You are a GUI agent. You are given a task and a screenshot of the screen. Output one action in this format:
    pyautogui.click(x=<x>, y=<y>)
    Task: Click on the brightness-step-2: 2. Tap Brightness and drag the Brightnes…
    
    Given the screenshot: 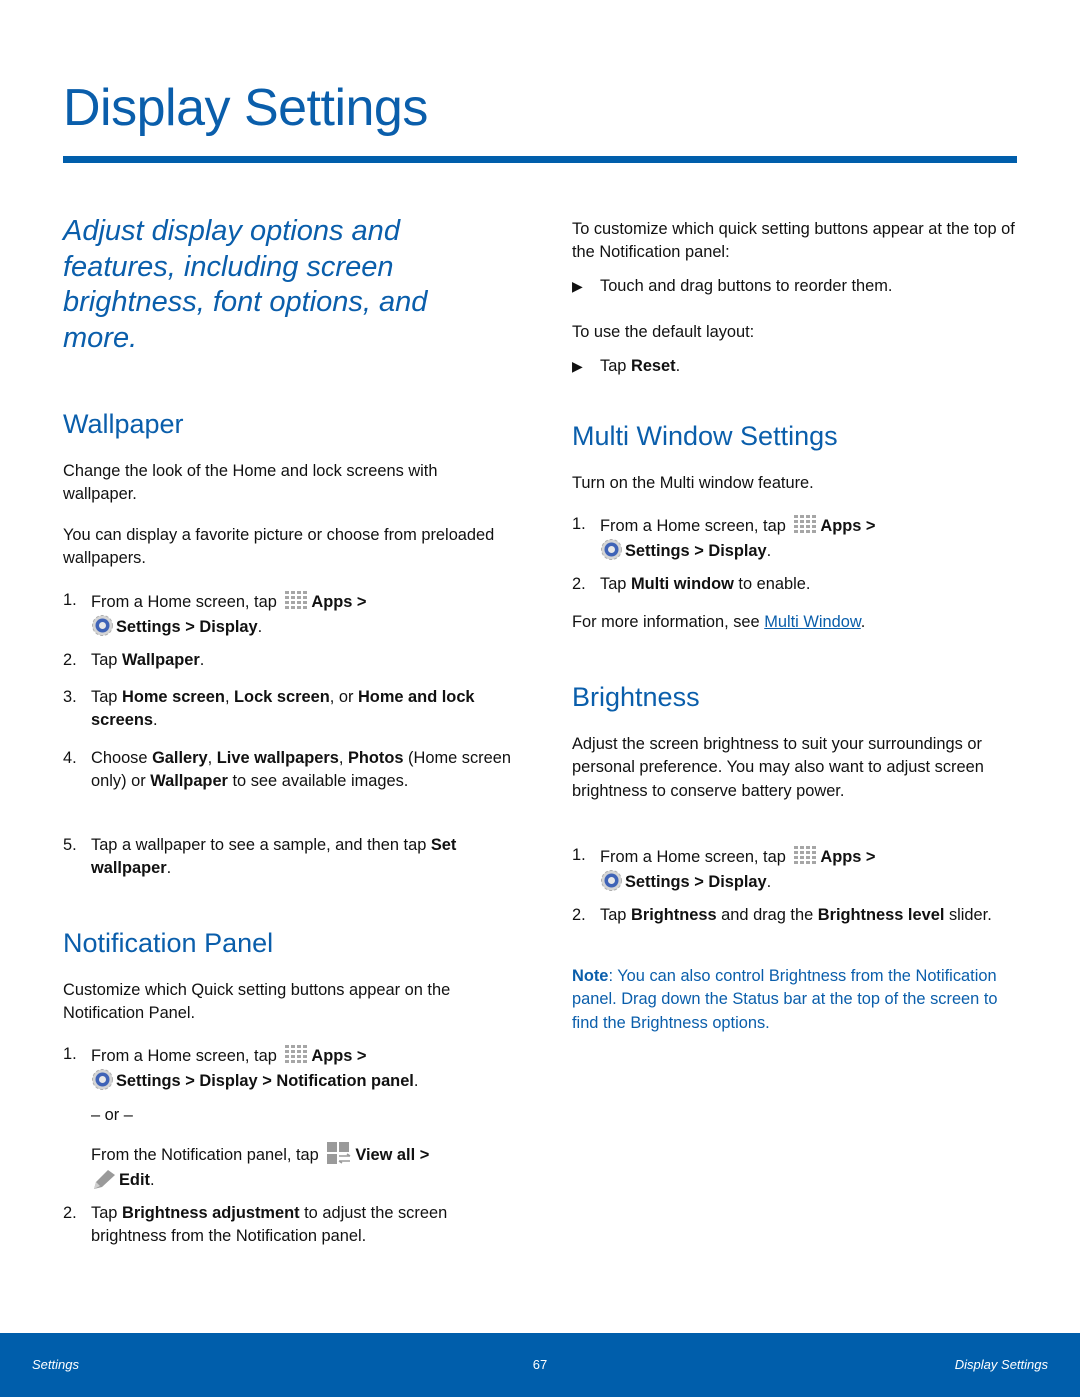 What is the action you would take?
    pyautogui.click(x=782, y=915)
    